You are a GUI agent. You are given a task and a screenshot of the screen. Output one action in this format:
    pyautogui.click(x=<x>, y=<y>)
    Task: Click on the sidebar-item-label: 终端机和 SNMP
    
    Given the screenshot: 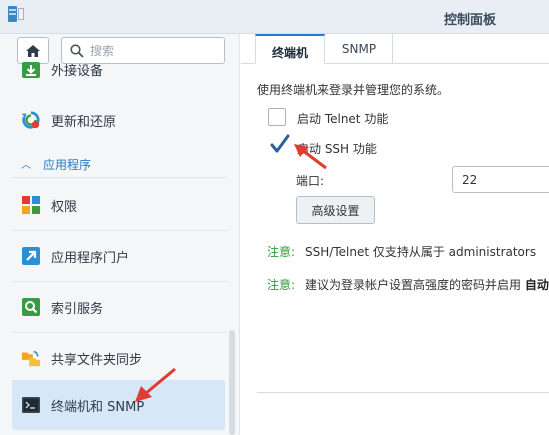 What is the action you would take?
    pyautogui.click(x=98, y=407)
    